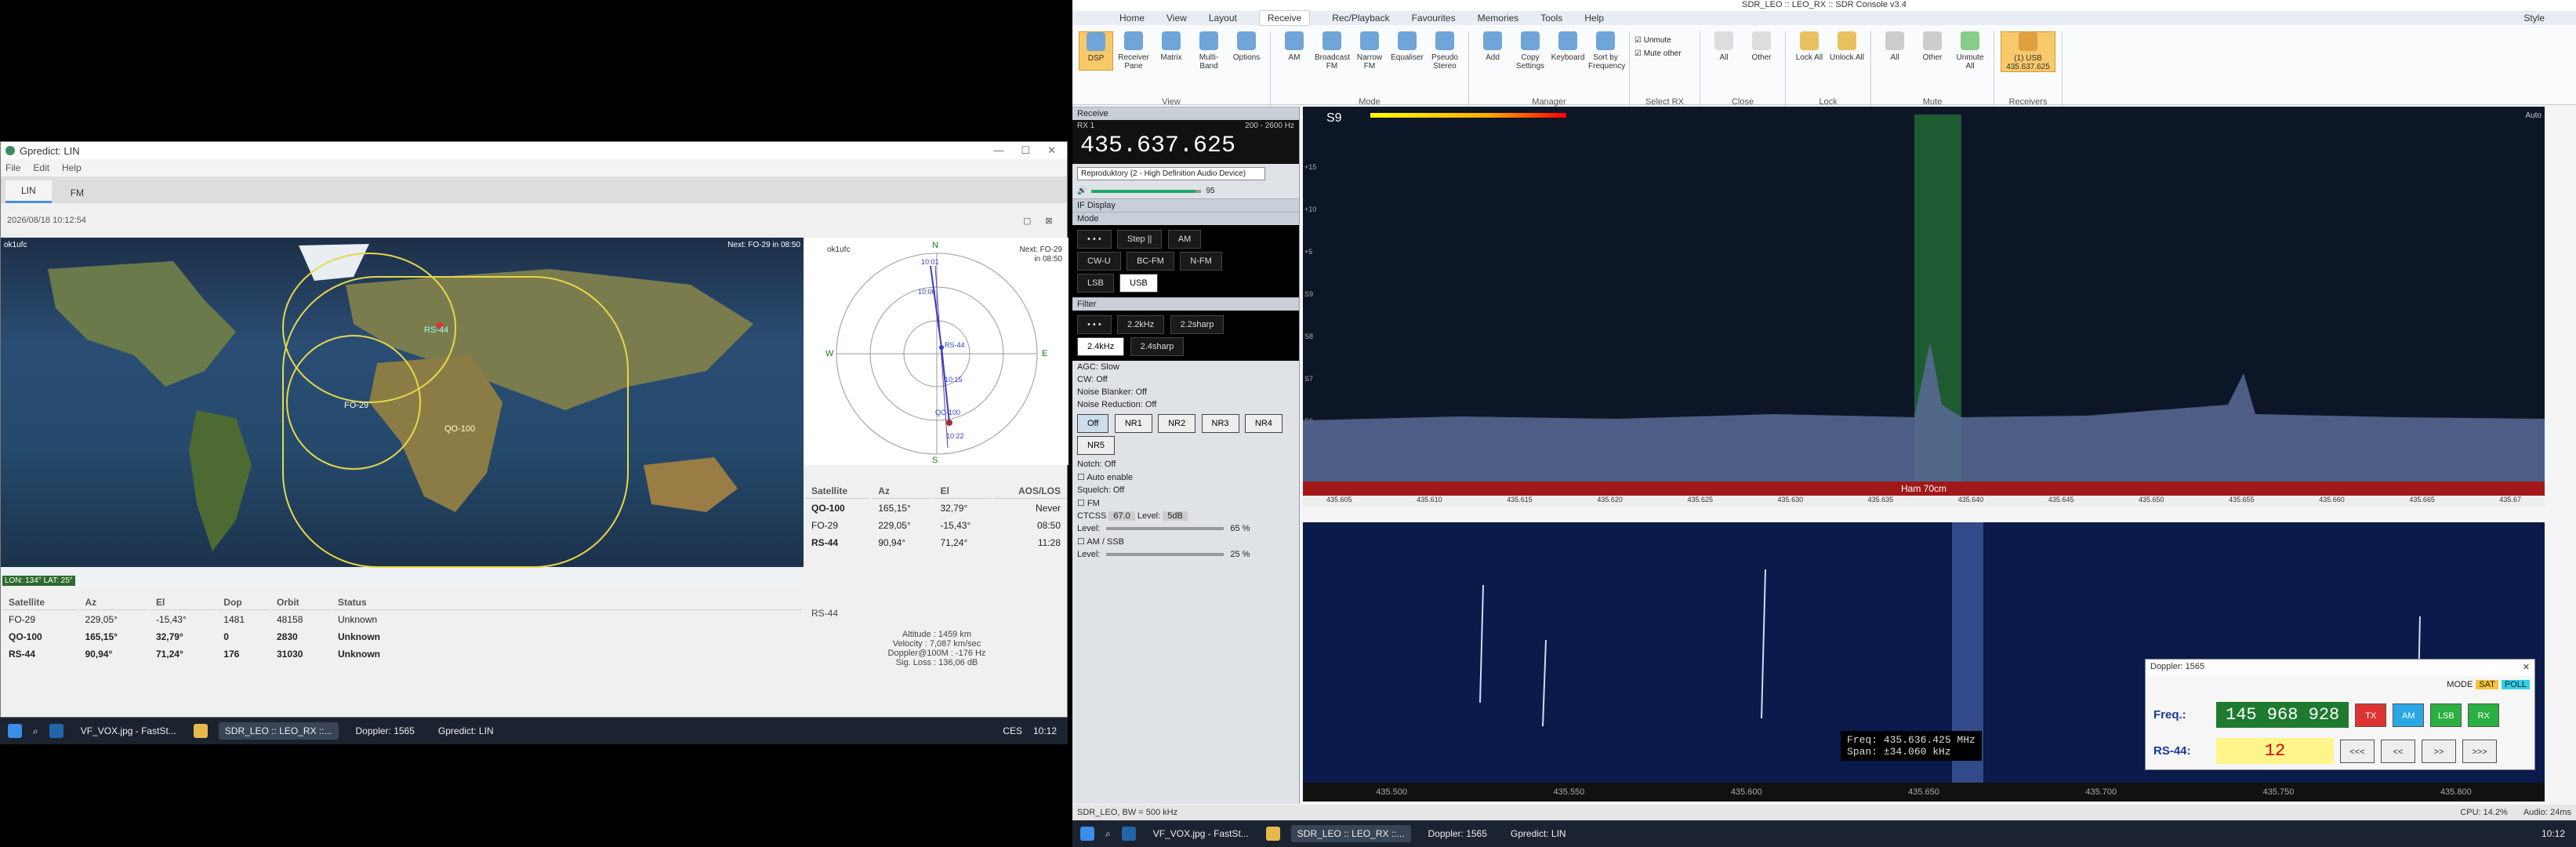  Describe the element at coordinates (2515, 684) in the screenshot. I see `poll-toggle: POLL` at that location.